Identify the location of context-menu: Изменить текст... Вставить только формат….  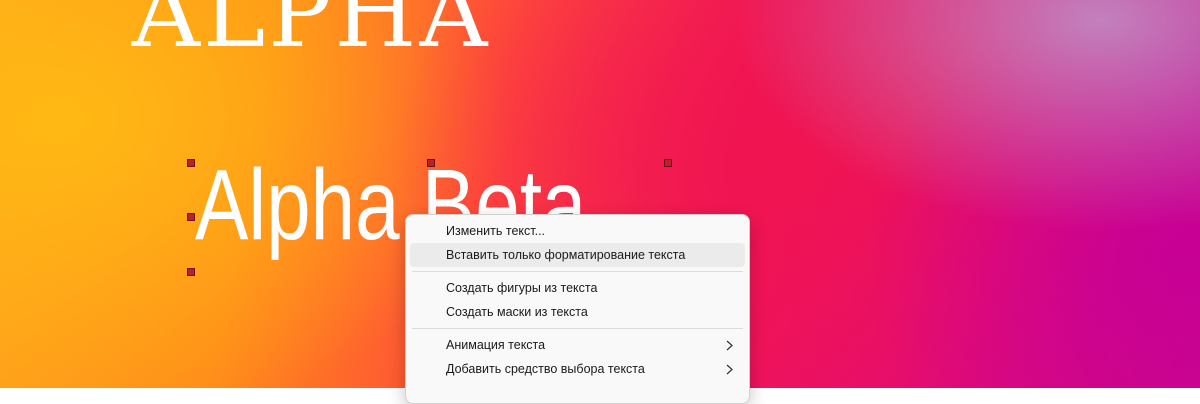
(577, 309).